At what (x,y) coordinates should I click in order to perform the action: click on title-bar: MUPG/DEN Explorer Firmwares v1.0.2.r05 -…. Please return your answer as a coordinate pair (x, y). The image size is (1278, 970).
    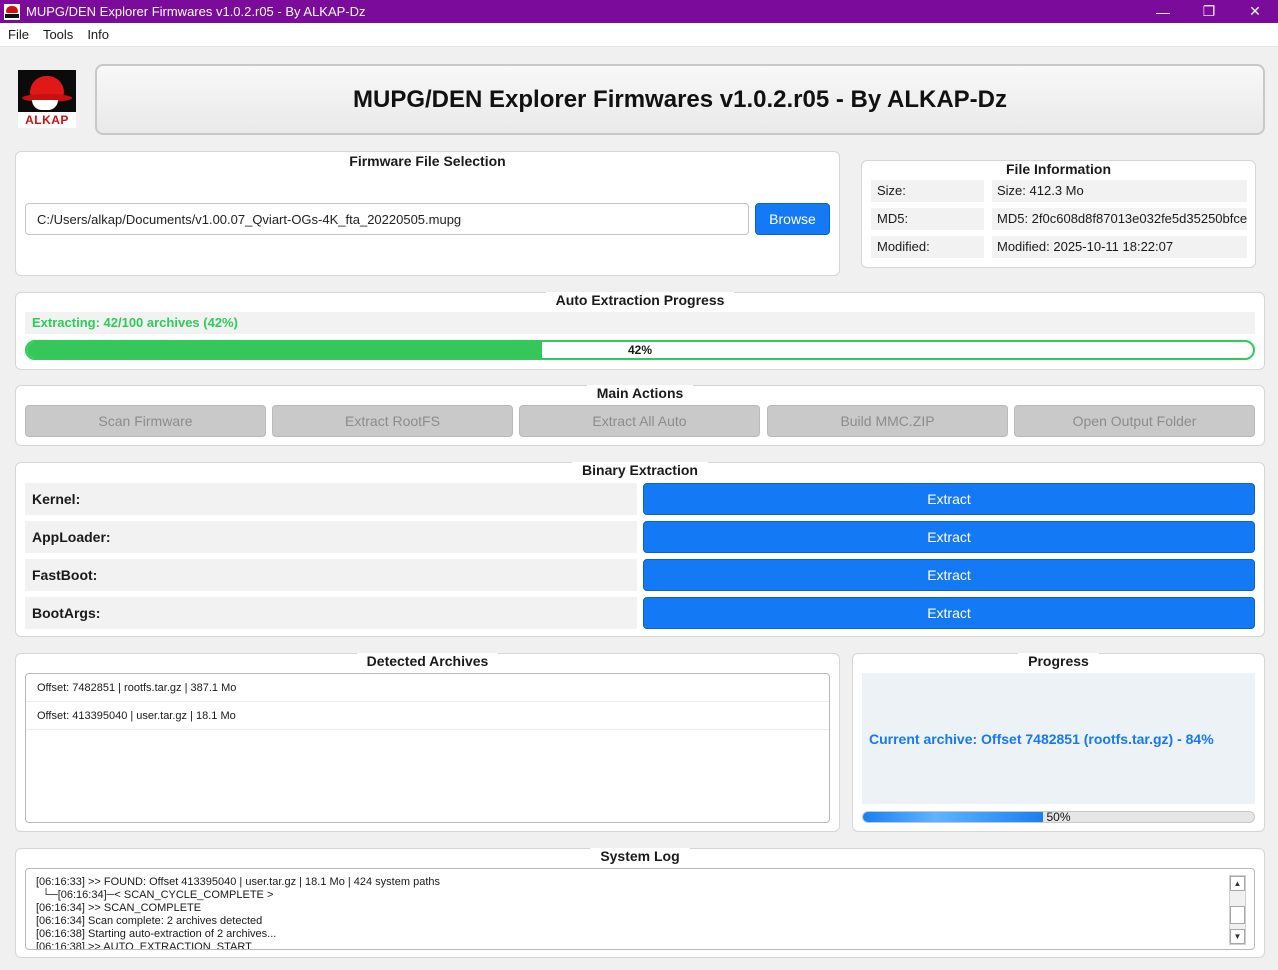
    Looking at the image, I should click on (639, 11).